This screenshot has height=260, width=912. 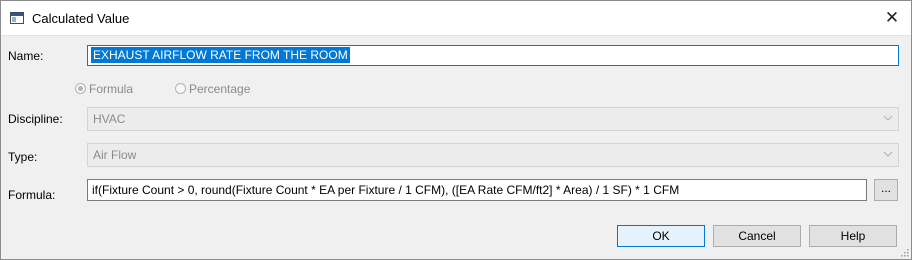 What do you see at coordinates (904, 252) in the screenshot?
I see `resize-grip-icon` at bounding box center [904, 252].